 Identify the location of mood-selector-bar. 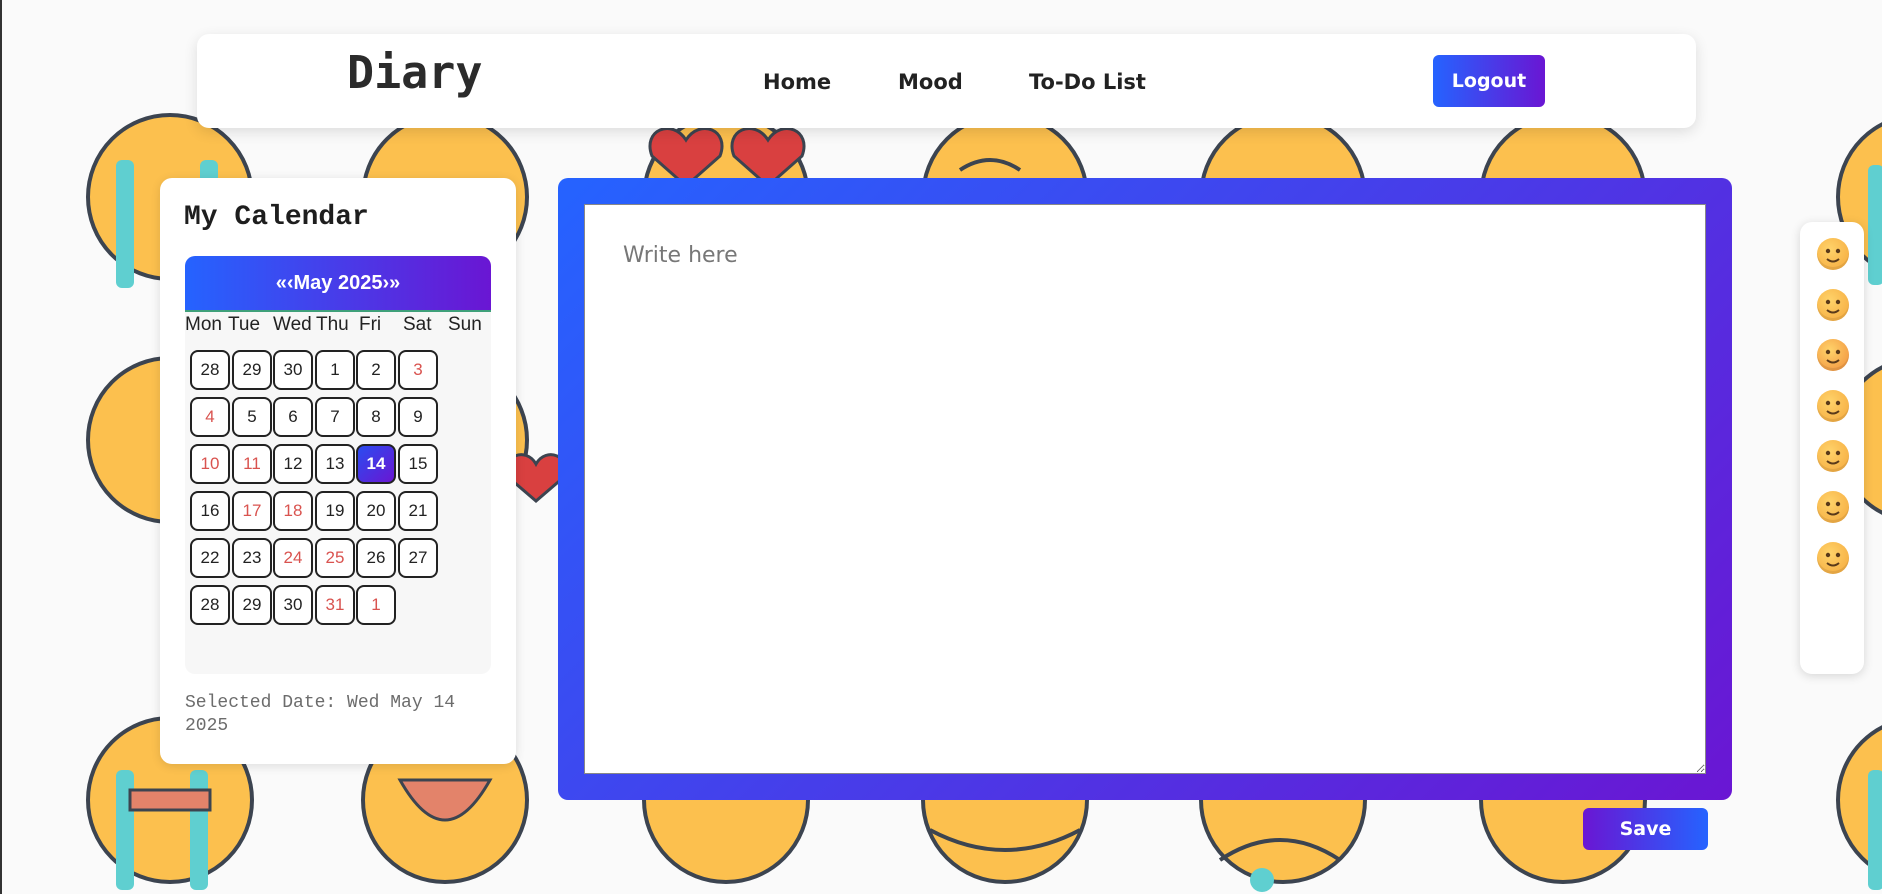
(1832, 448).